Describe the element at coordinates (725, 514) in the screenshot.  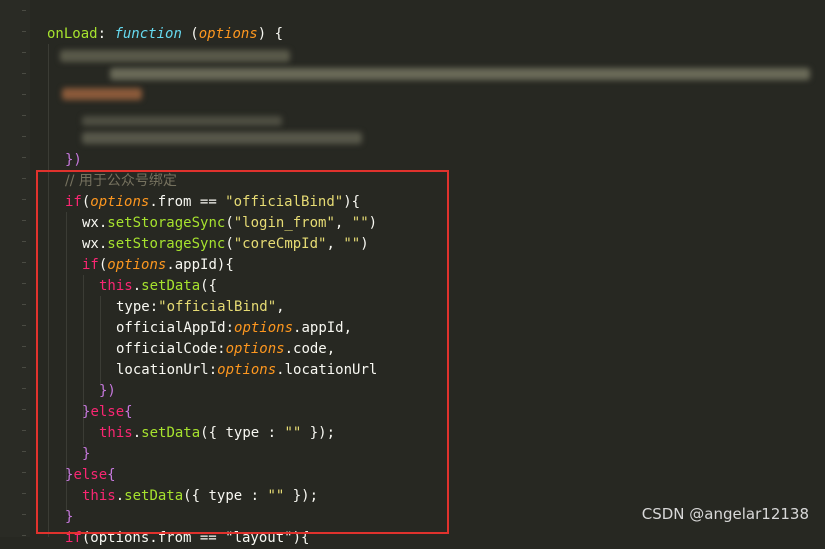
I see `watermark: CSDN @angelar12138` at that location.